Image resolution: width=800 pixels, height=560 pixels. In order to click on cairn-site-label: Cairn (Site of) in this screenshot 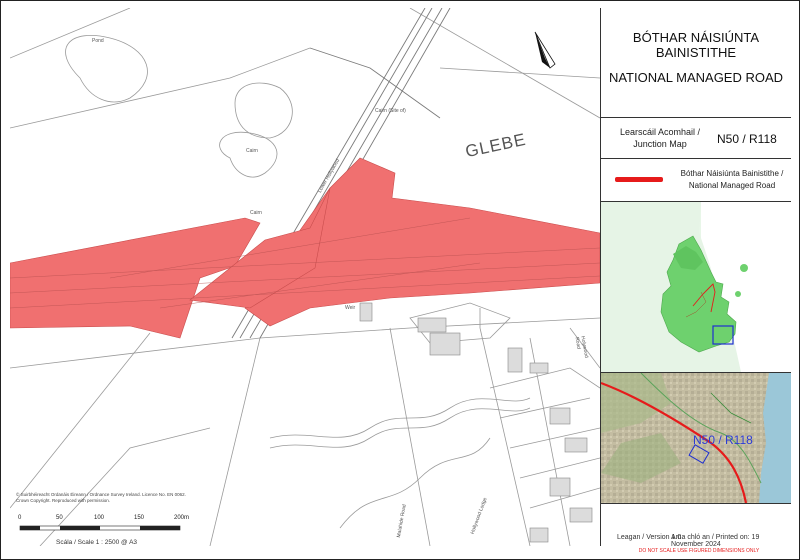, I will do `click(390, 111)`.